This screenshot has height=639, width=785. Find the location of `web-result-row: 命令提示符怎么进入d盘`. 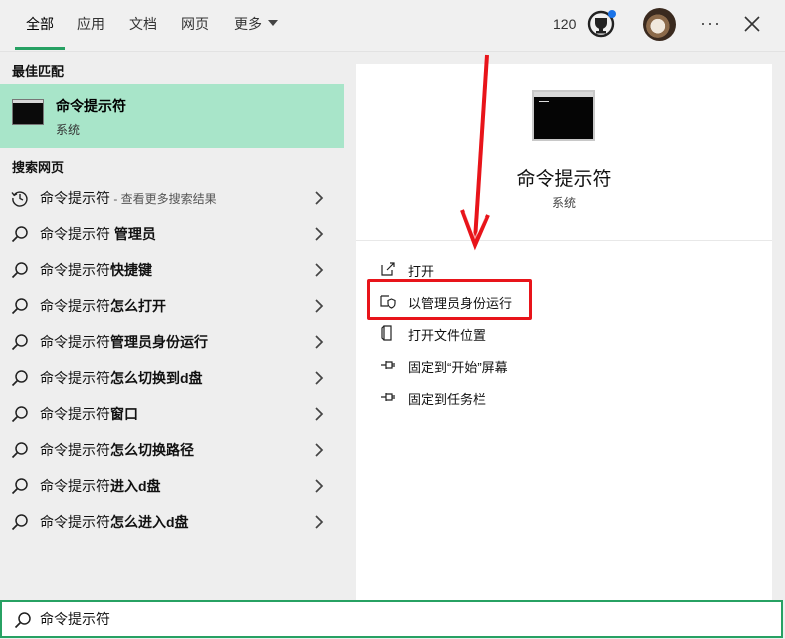

web-result-row: 命令提示符怎么进入d盘 is located at coordinates (172, 522).